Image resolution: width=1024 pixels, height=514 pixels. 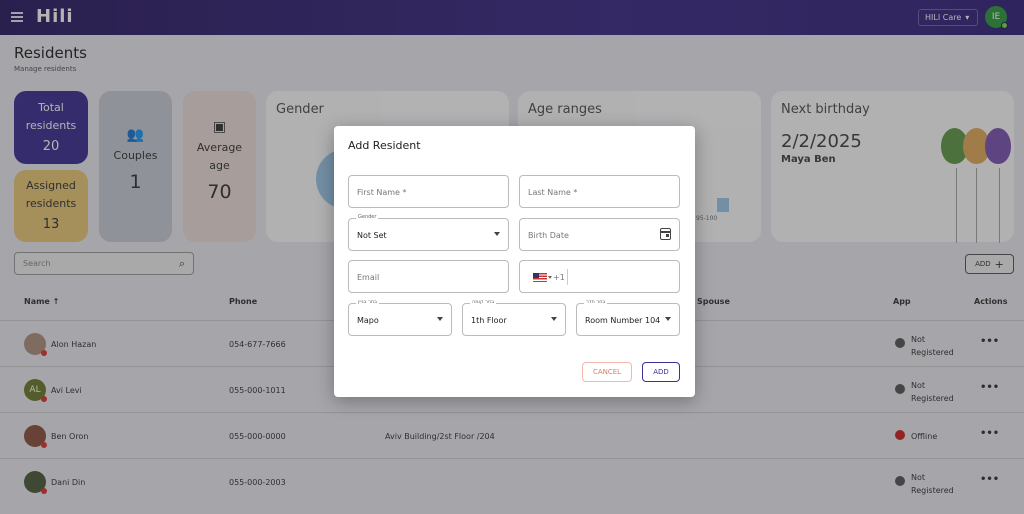 I want to click on room-value: Room Number 104, so click(x=623, y=320).